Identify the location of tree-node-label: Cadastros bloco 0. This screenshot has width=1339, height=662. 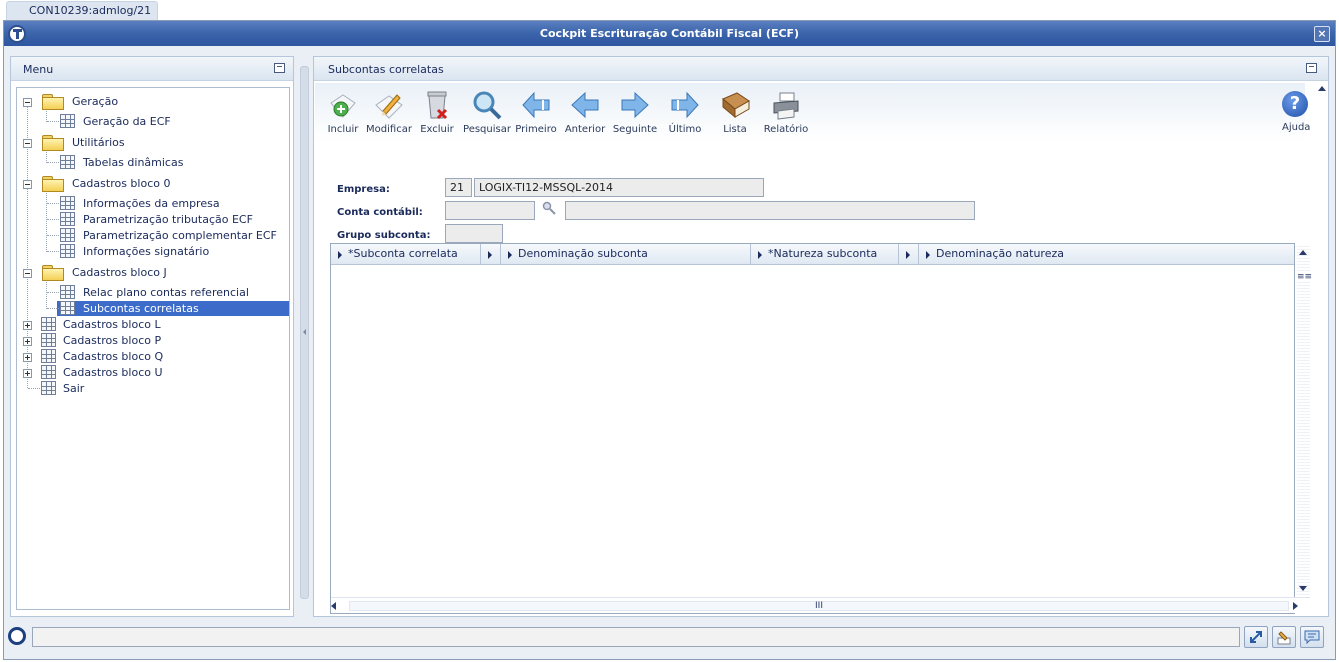
(121, 183).